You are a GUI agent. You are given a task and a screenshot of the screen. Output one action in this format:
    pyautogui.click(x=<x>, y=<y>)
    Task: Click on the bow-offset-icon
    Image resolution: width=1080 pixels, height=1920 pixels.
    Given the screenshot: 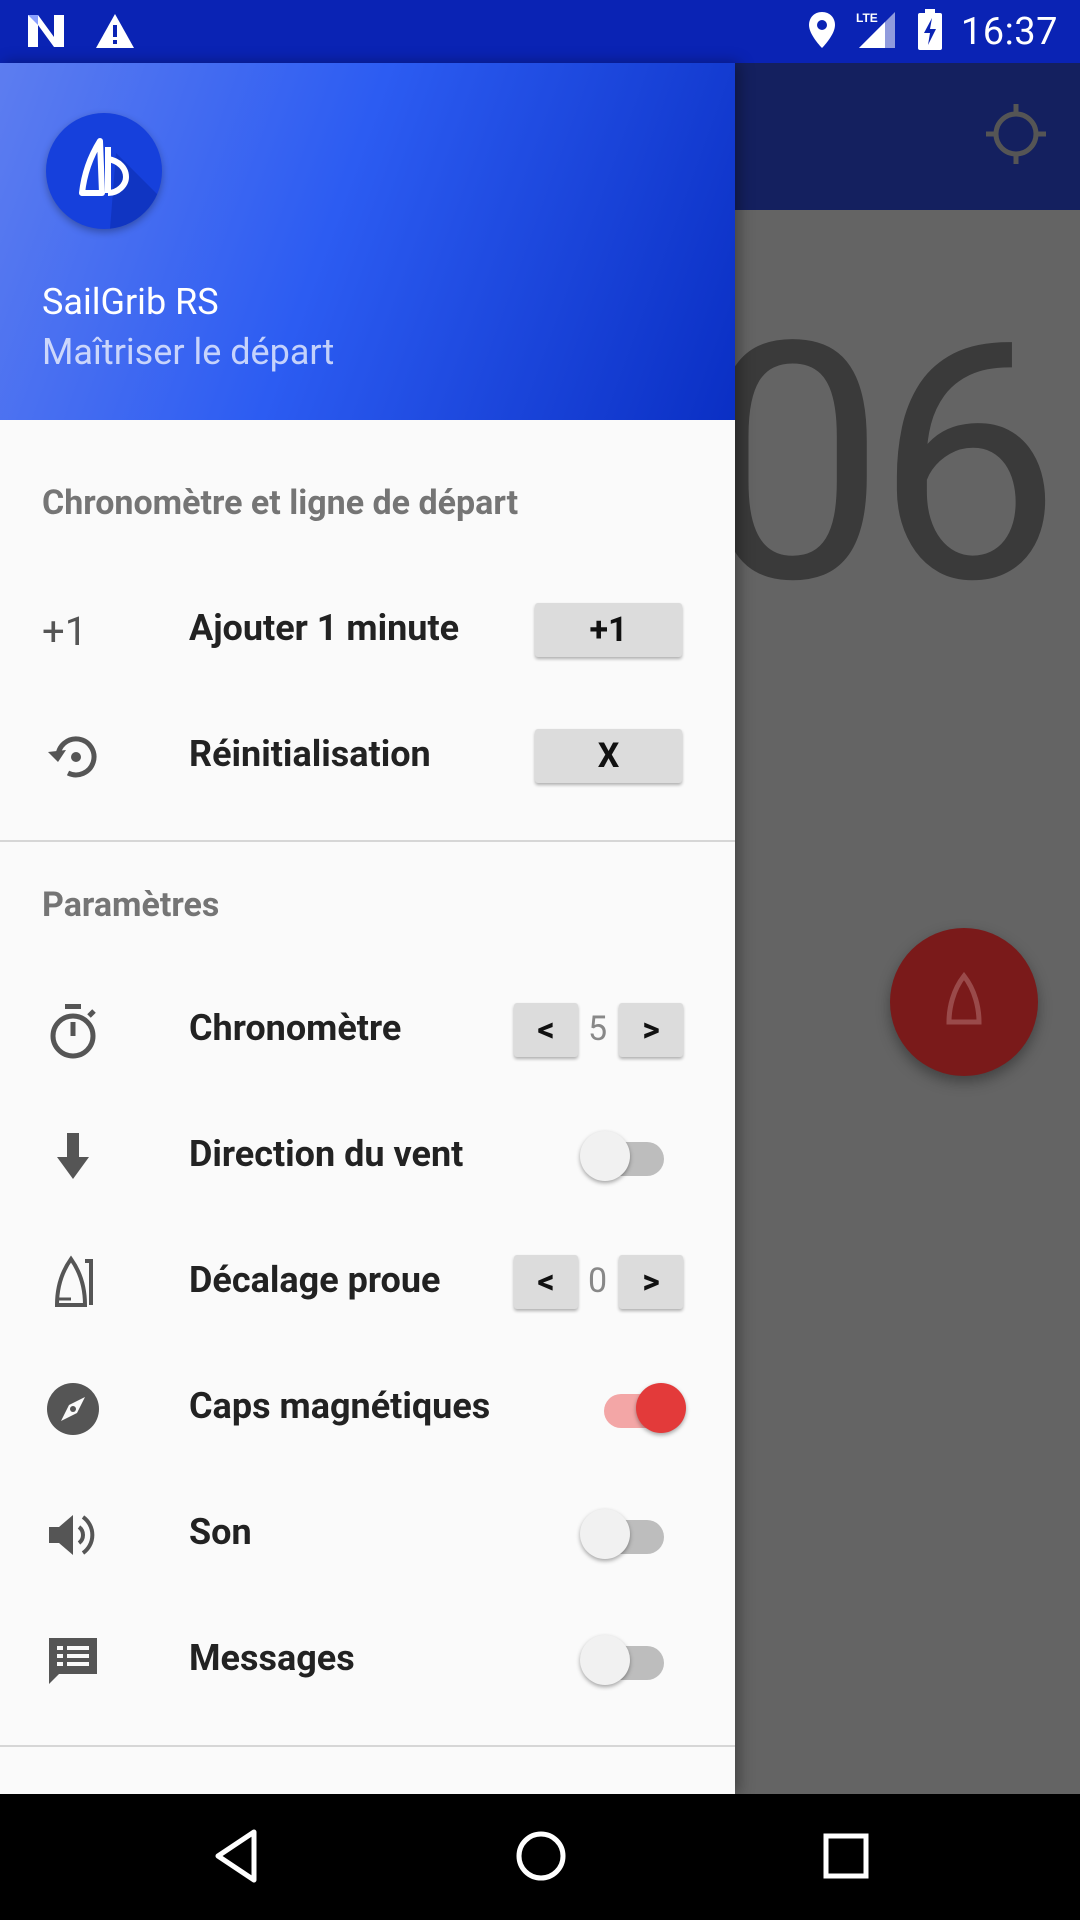 What is the action you would take?
    pyautogui.click(x=73, y=1283)
    